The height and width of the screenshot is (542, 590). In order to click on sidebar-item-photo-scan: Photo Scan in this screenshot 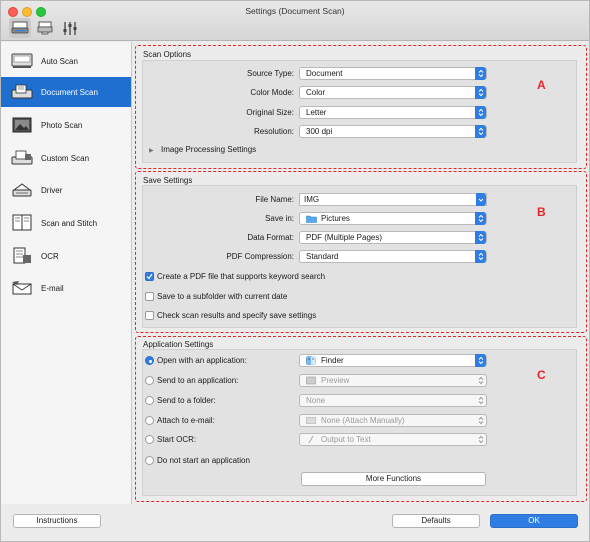, I will do `click(66, 125)`.